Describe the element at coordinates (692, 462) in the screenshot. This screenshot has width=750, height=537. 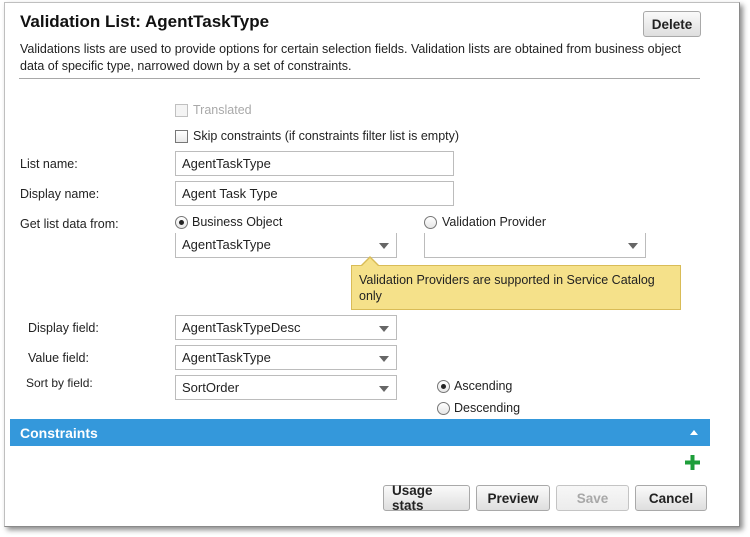
I see `plus-icon` at that location.